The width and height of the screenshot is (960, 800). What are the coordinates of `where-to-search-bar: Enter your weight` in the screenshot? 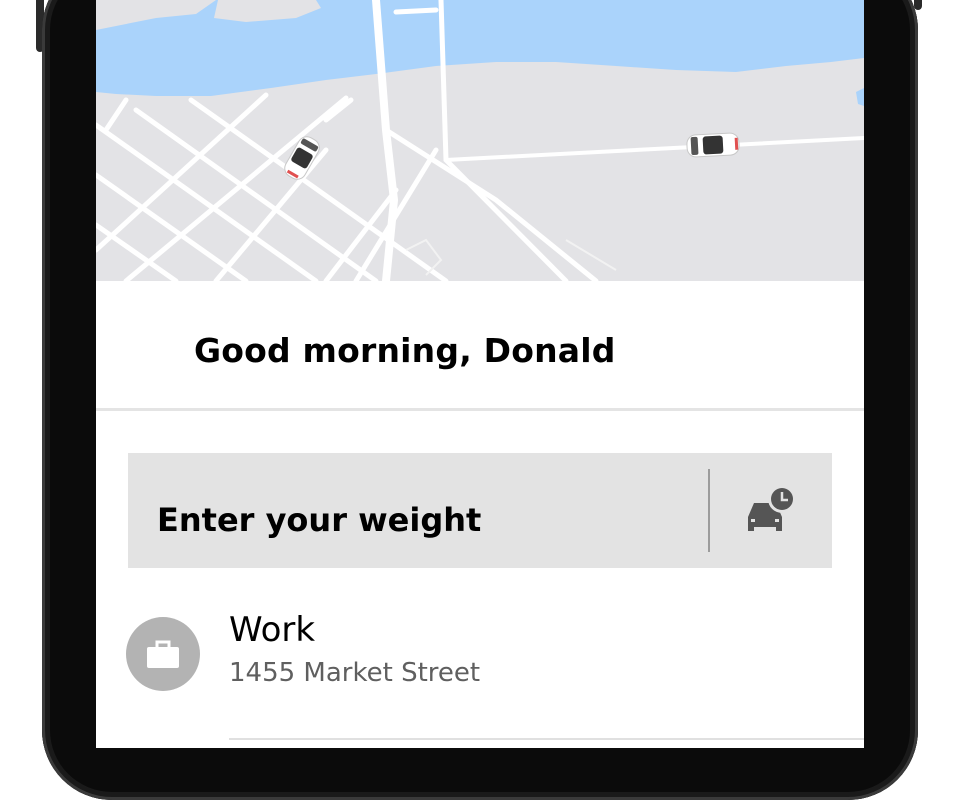 It's located at (480, 510).